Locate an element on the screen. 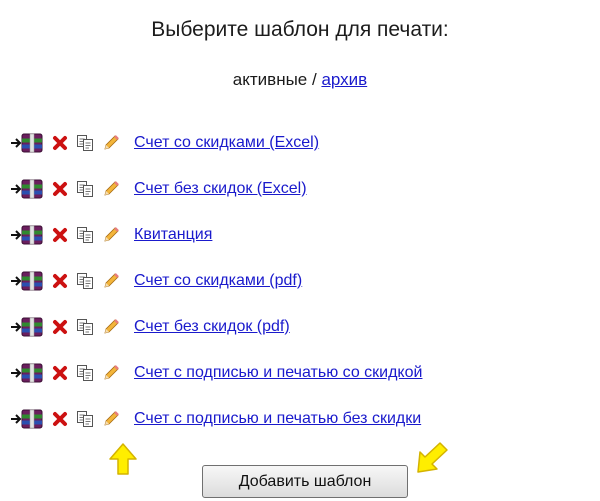  template-filter: активные / архив is located at coordinates (300, 80).